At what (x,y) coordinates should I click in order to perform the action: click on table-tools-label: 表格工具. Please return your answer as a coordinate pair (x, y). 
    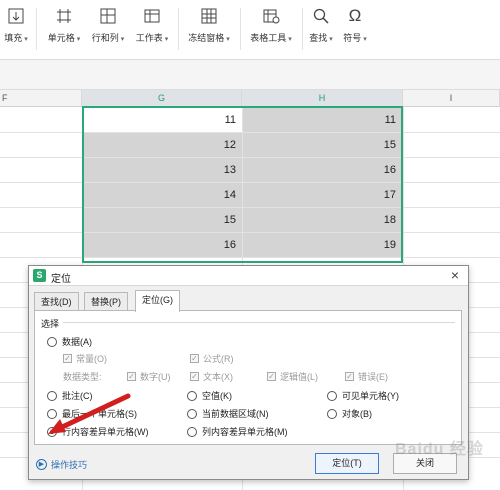
    Looking at the image, I should click on (270, 37).